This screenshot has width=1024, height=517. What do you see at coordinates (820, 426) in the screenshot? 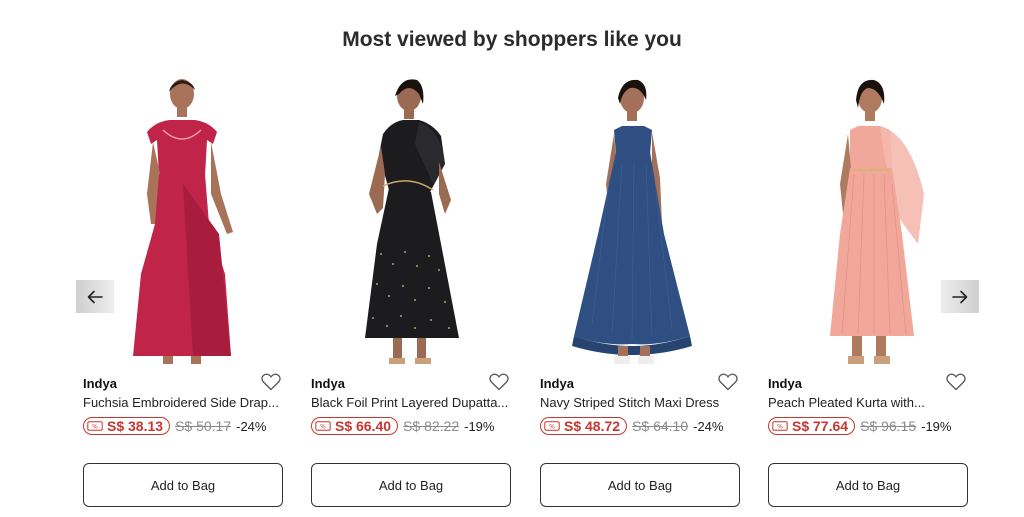
I see `sale-price: S$ 77.64` at bounding box center [820, 426].